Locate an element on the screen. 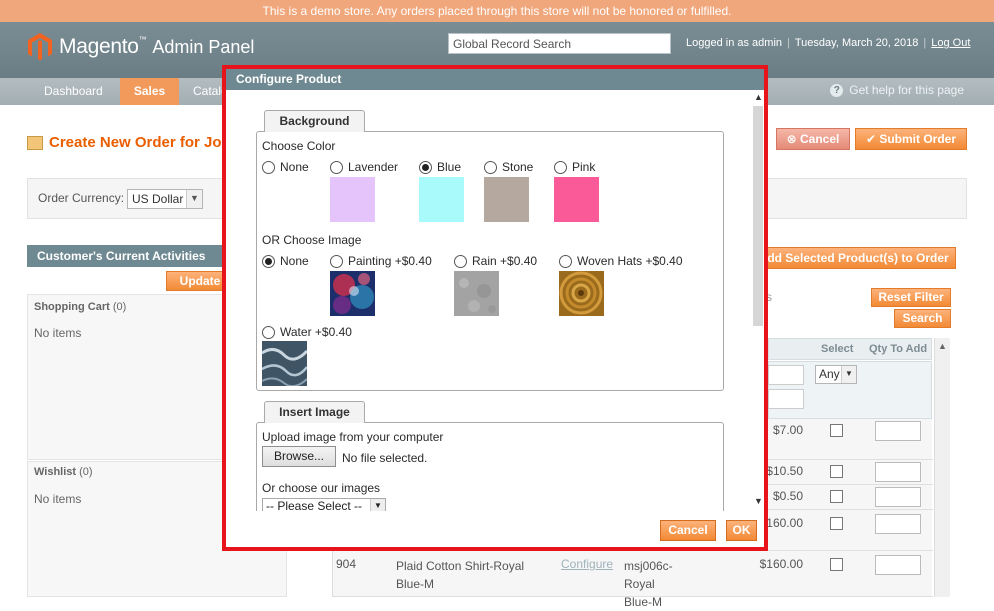 The height and width of the screenshot is (611, 994). row-configure-link: Configure is located at coordinates (587, 564).